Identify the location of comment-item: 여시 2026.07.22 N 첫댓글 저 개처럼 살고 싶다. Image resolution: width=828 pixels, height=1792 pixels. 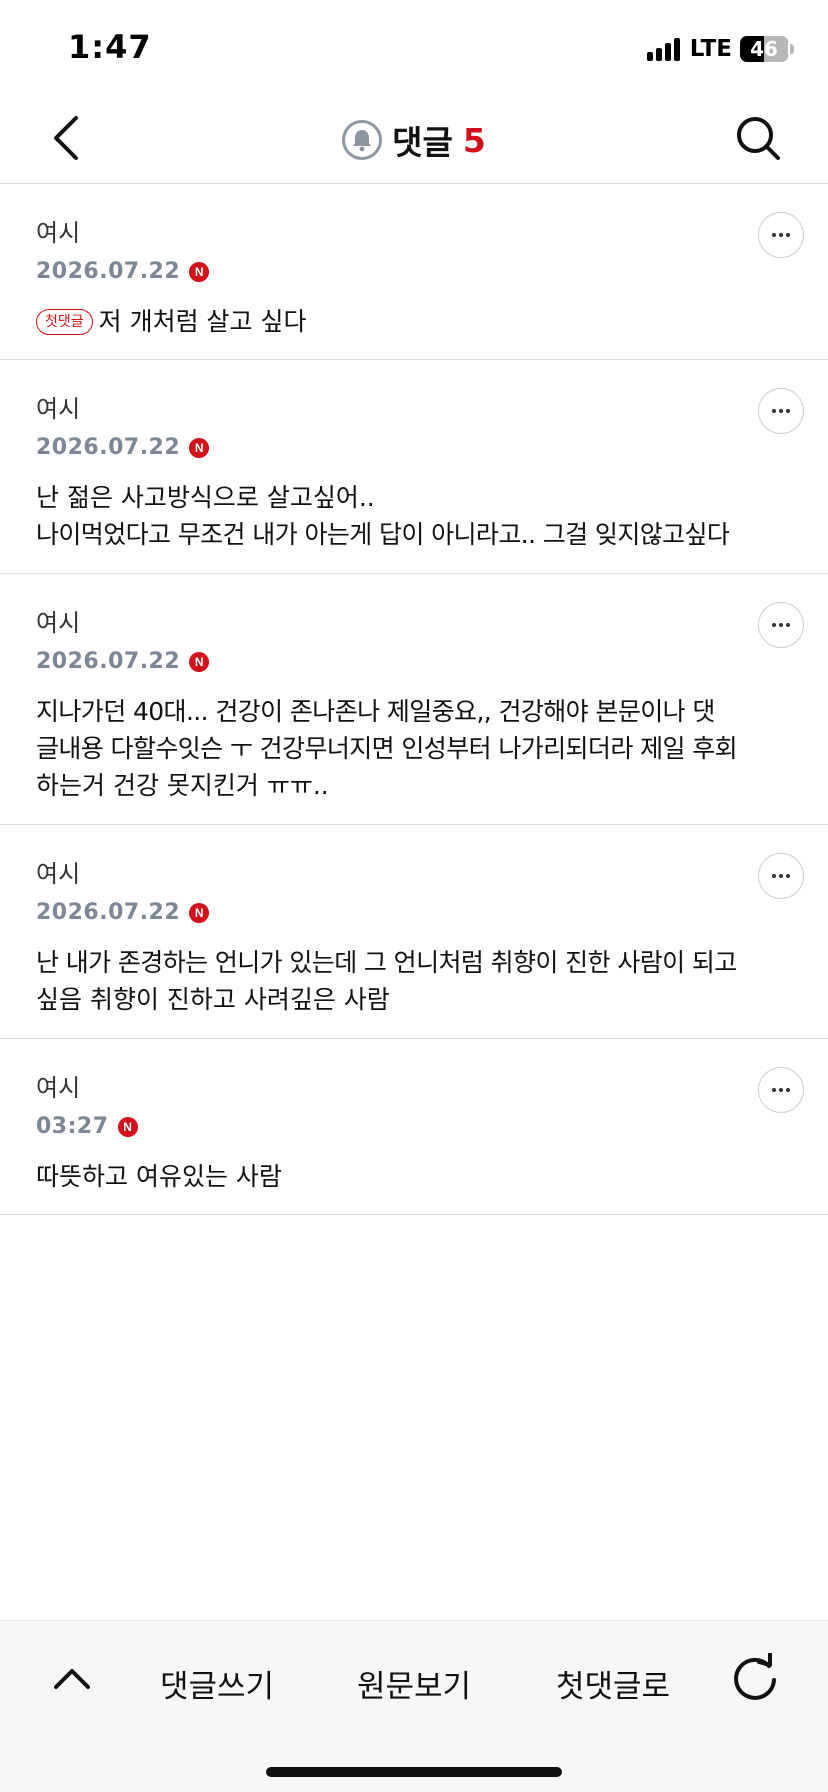
(414, 272).